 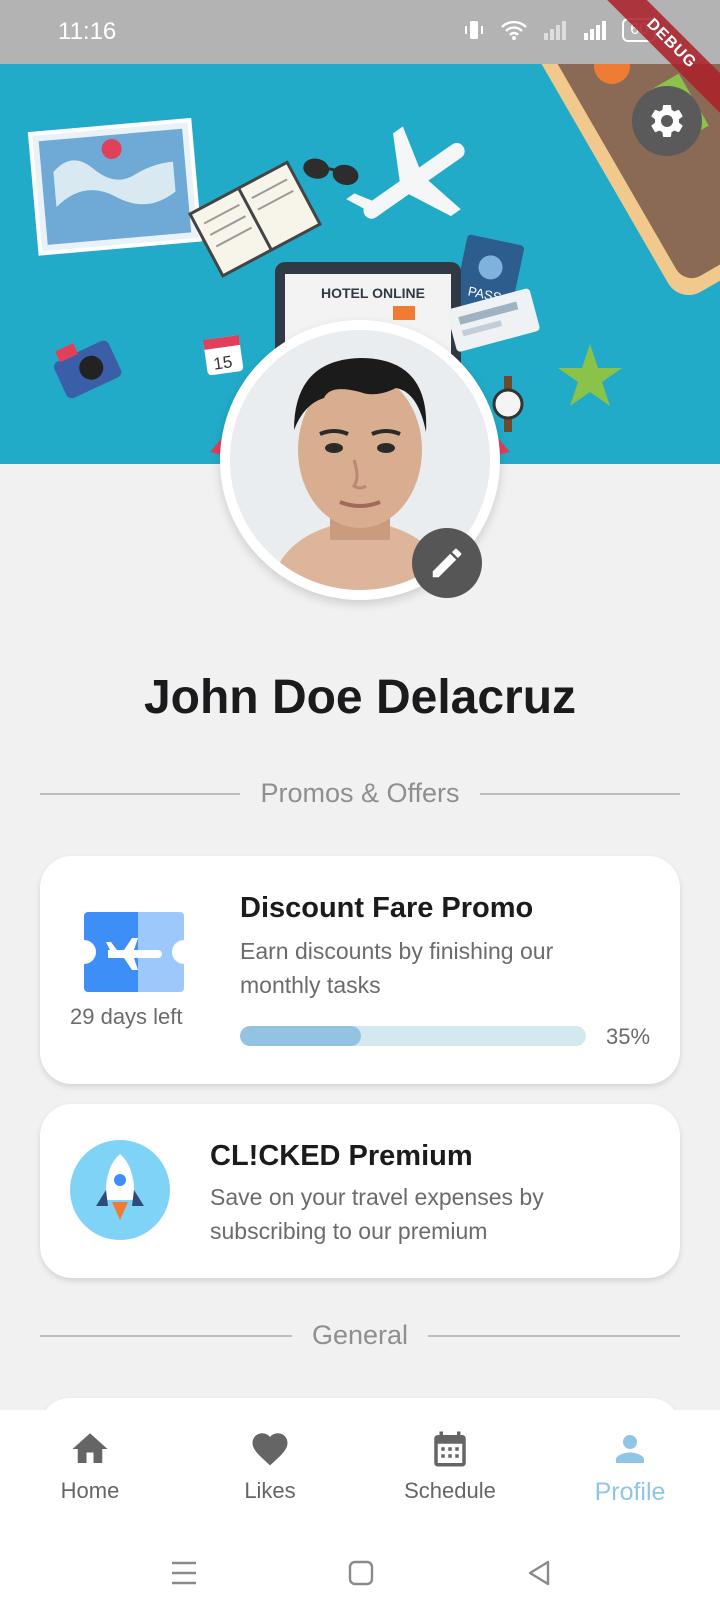 What do you see at coordinates (450, 1490) in the screenshot?
I see `nav-schedule-label: Schedule` at bounding box center [450, 1490].